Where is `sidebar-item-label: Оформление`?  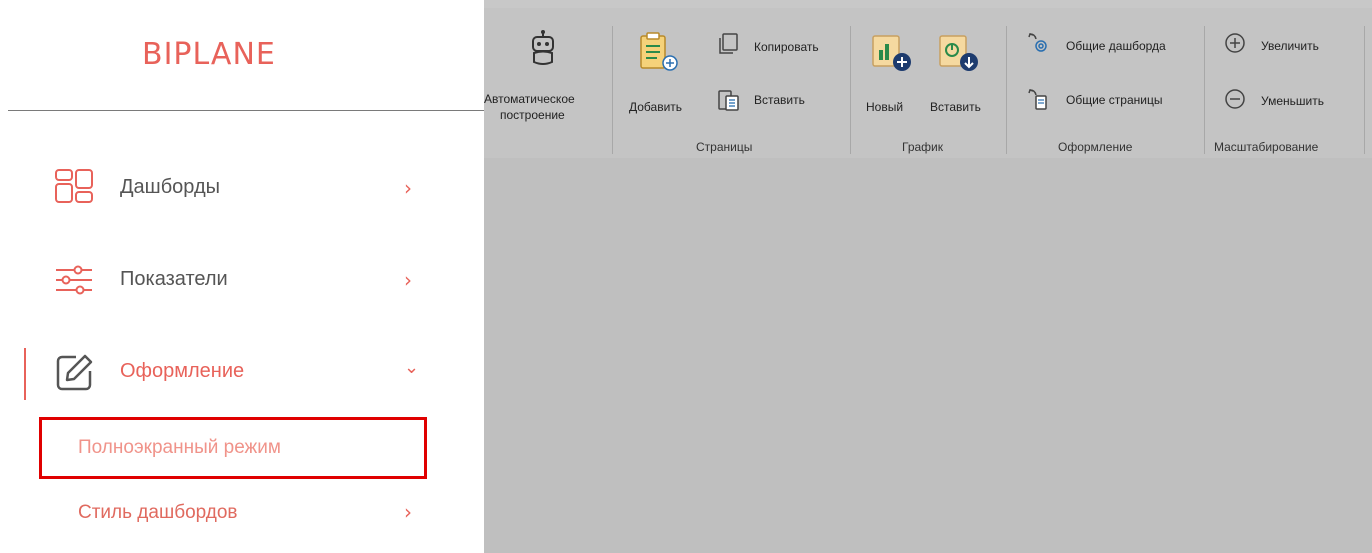
sidebar-item-label: Оформление is located at coordinates (182, 371).